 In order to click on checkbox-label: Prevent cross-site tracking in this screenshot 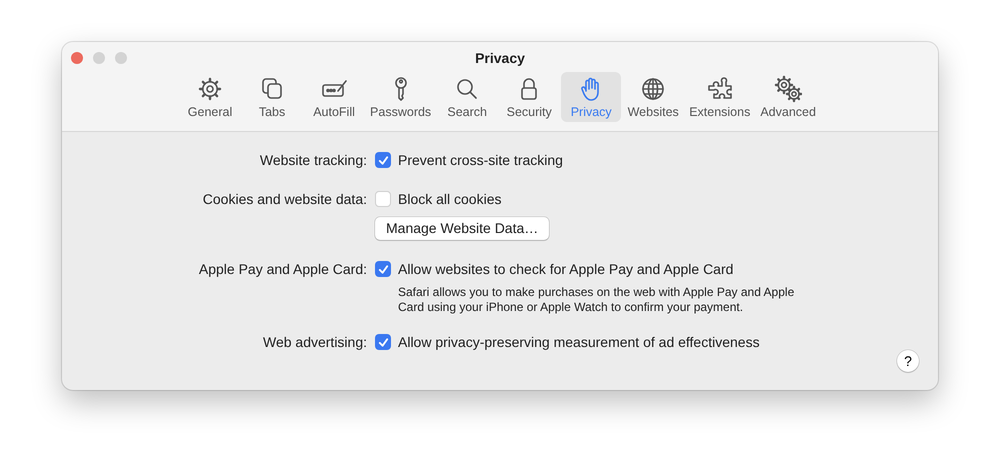, I will do `click(480, 160)`.